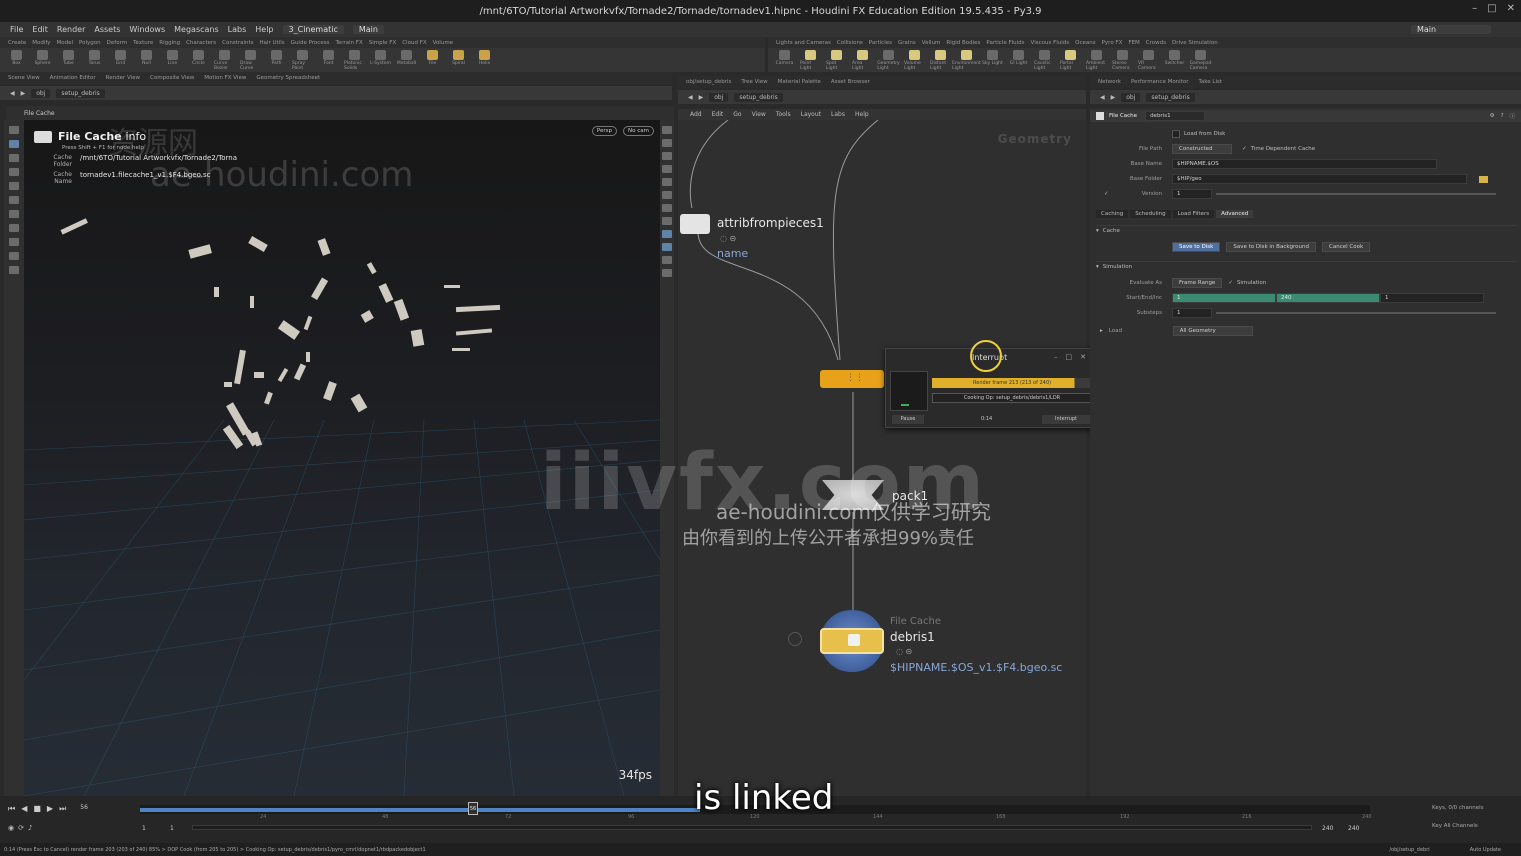 The width and height of the screenshot is (1521, 856). I want to click on end-frame-field-2: 240, so click(1353, 828).